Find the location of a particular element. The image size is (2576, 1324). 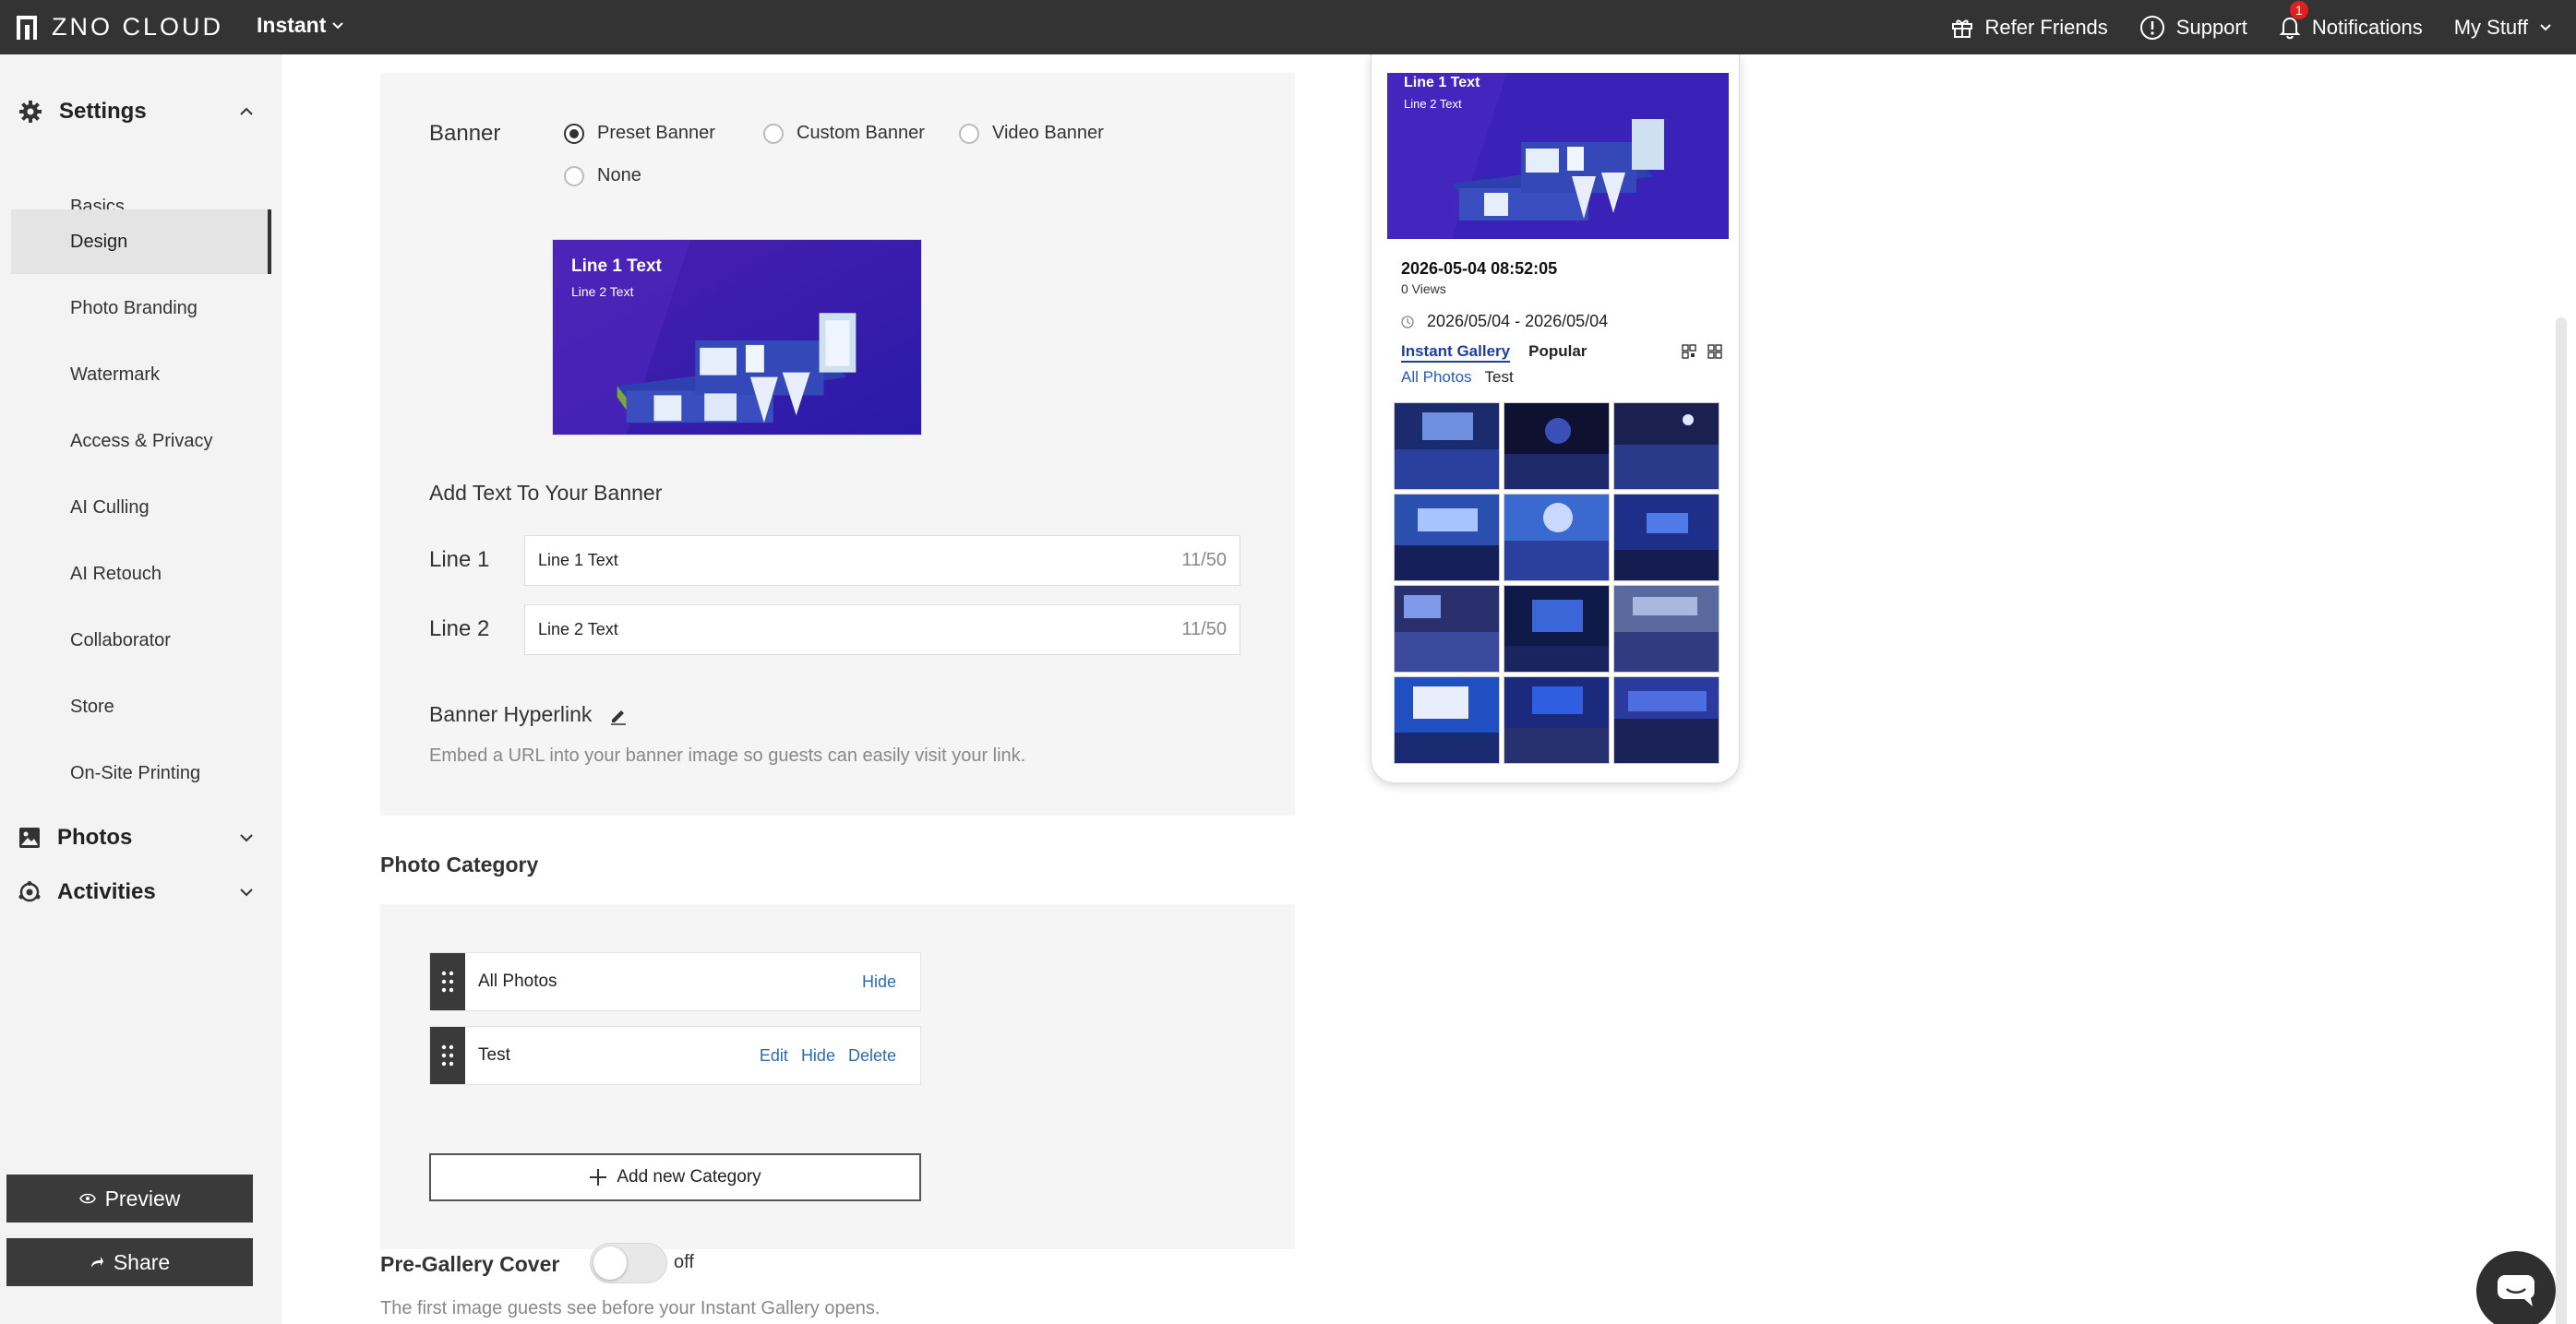

sidebar-item-ai-retouch: AI Retouch is located at coordinates (141, 574).